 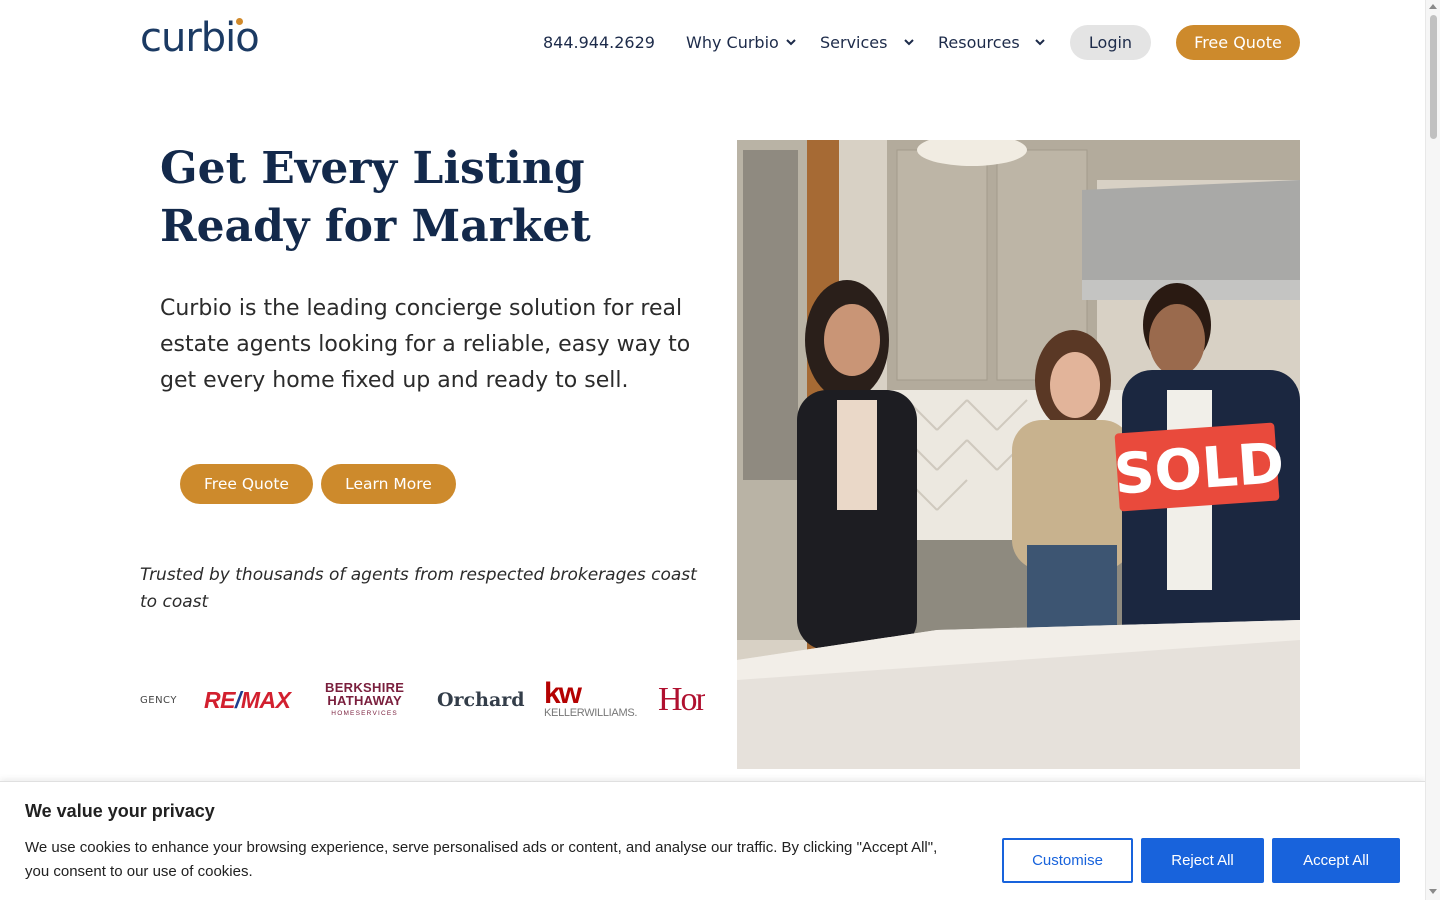 What do you see at coordinates (1432, 450) in the screenshot?
I see `page-scrollbar` at bounding box center [1432, 450].